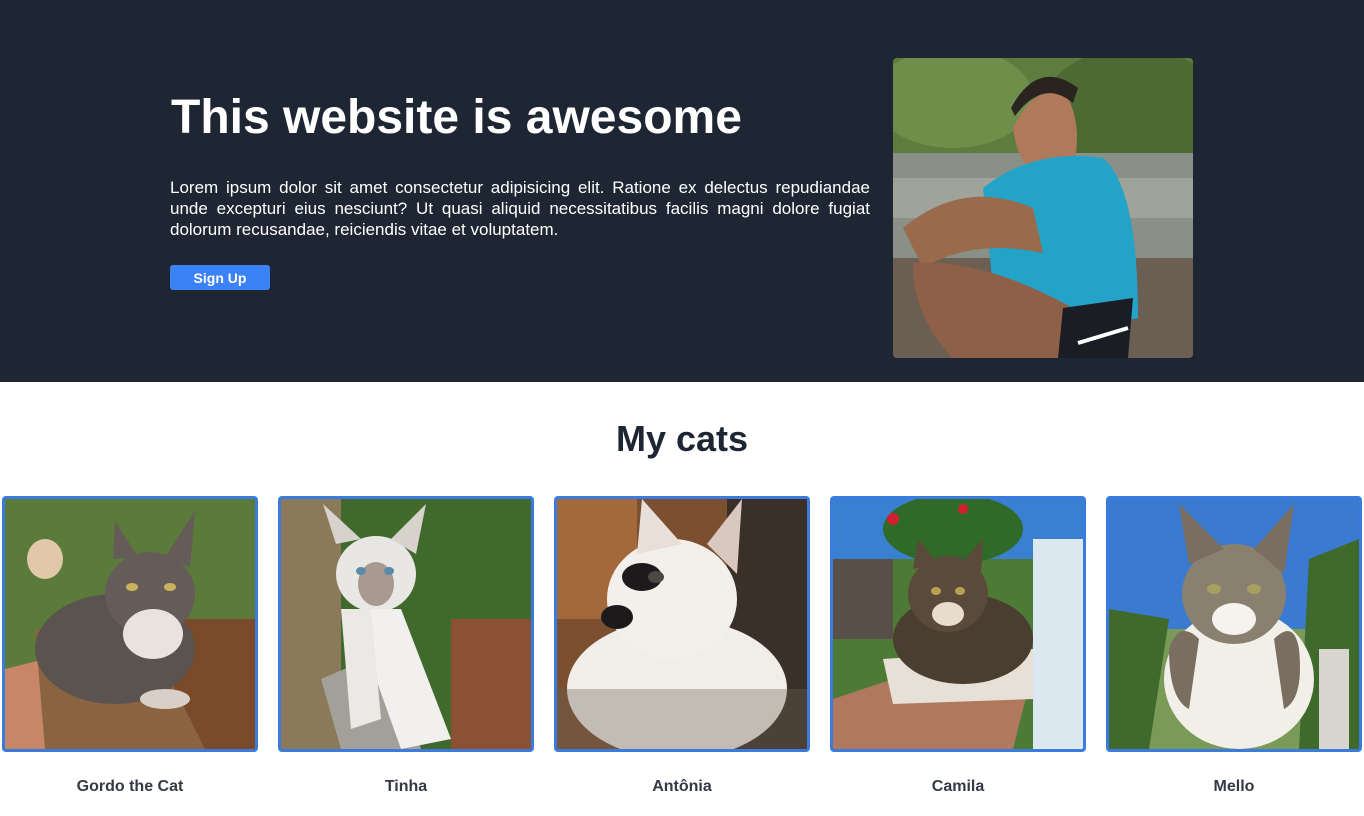 The height and width of the screenshot is (816, 1364). What do you see at coordinates (406, 624) in the screenshot?
I see `cat-photo-tinha` at bounding box center [406, 624].